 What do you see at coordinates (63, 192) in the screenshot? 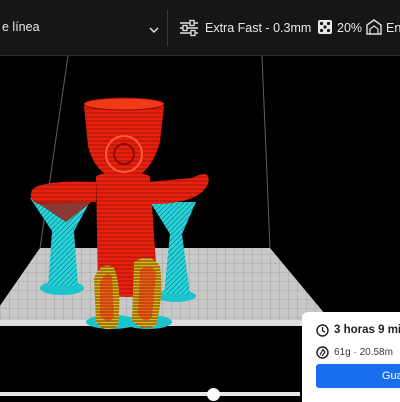
I see `model-arm-left` at bounding box center [63, 192].